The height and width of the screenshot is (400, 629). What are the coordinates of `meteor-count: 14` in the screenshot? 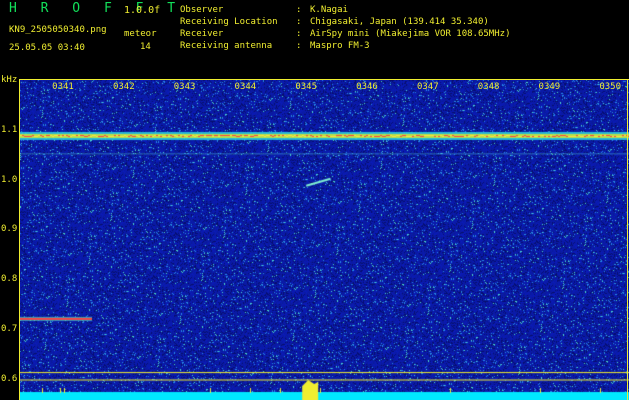 It's located at (145, 47).